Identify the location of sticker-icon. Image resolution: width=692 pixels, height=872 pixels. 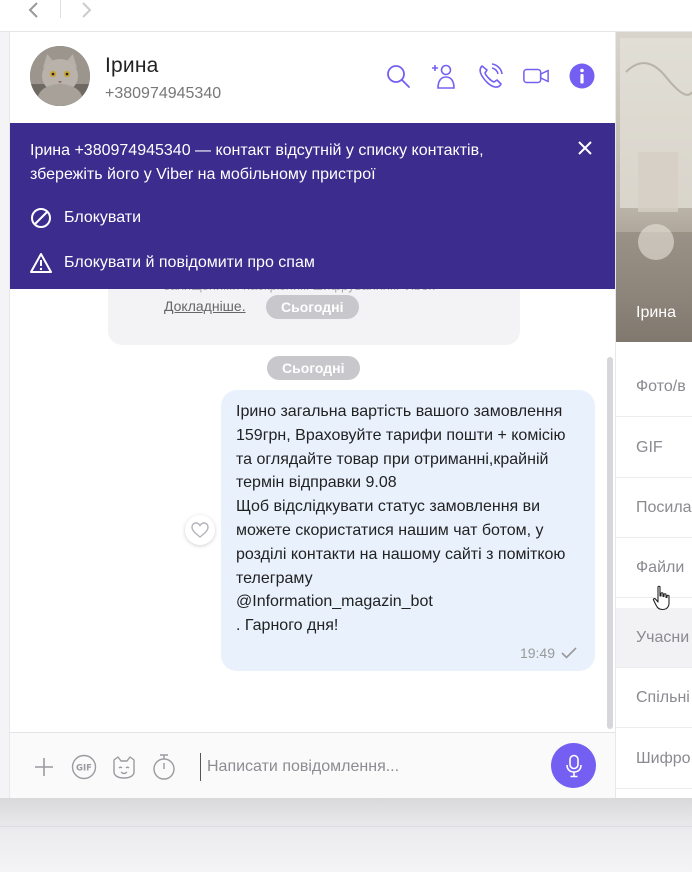
(124, 767).